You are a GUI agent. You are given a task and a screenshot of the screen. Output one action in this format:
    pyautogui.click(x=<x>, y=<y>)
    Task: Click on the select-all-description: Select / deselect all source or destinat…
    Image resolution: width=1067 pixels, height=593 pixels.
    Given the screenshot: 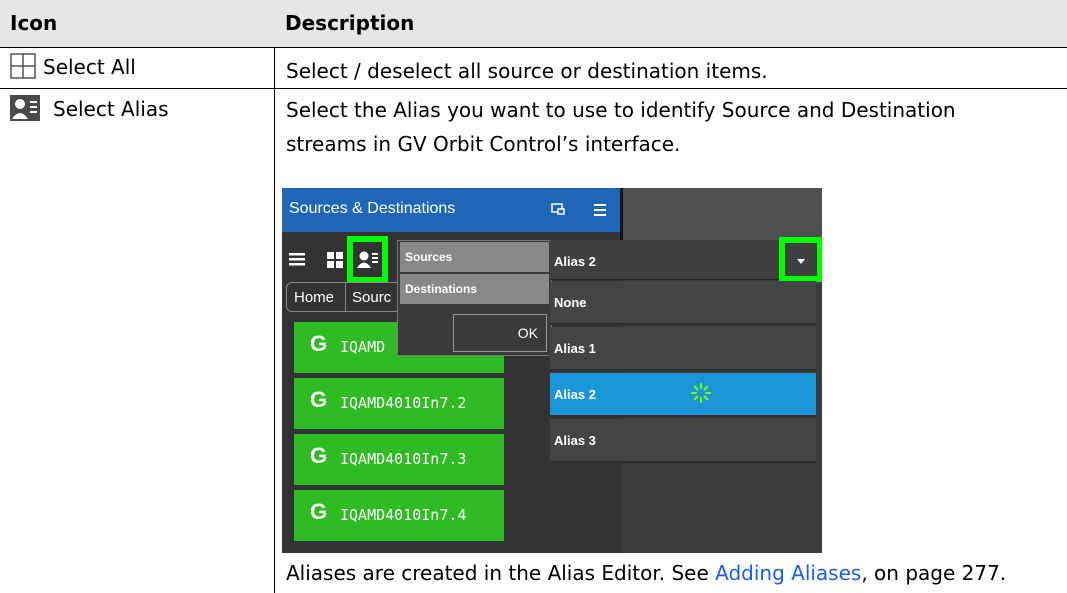 What is the action you would take?
    pyautogui.click(x=527, y=71)
    